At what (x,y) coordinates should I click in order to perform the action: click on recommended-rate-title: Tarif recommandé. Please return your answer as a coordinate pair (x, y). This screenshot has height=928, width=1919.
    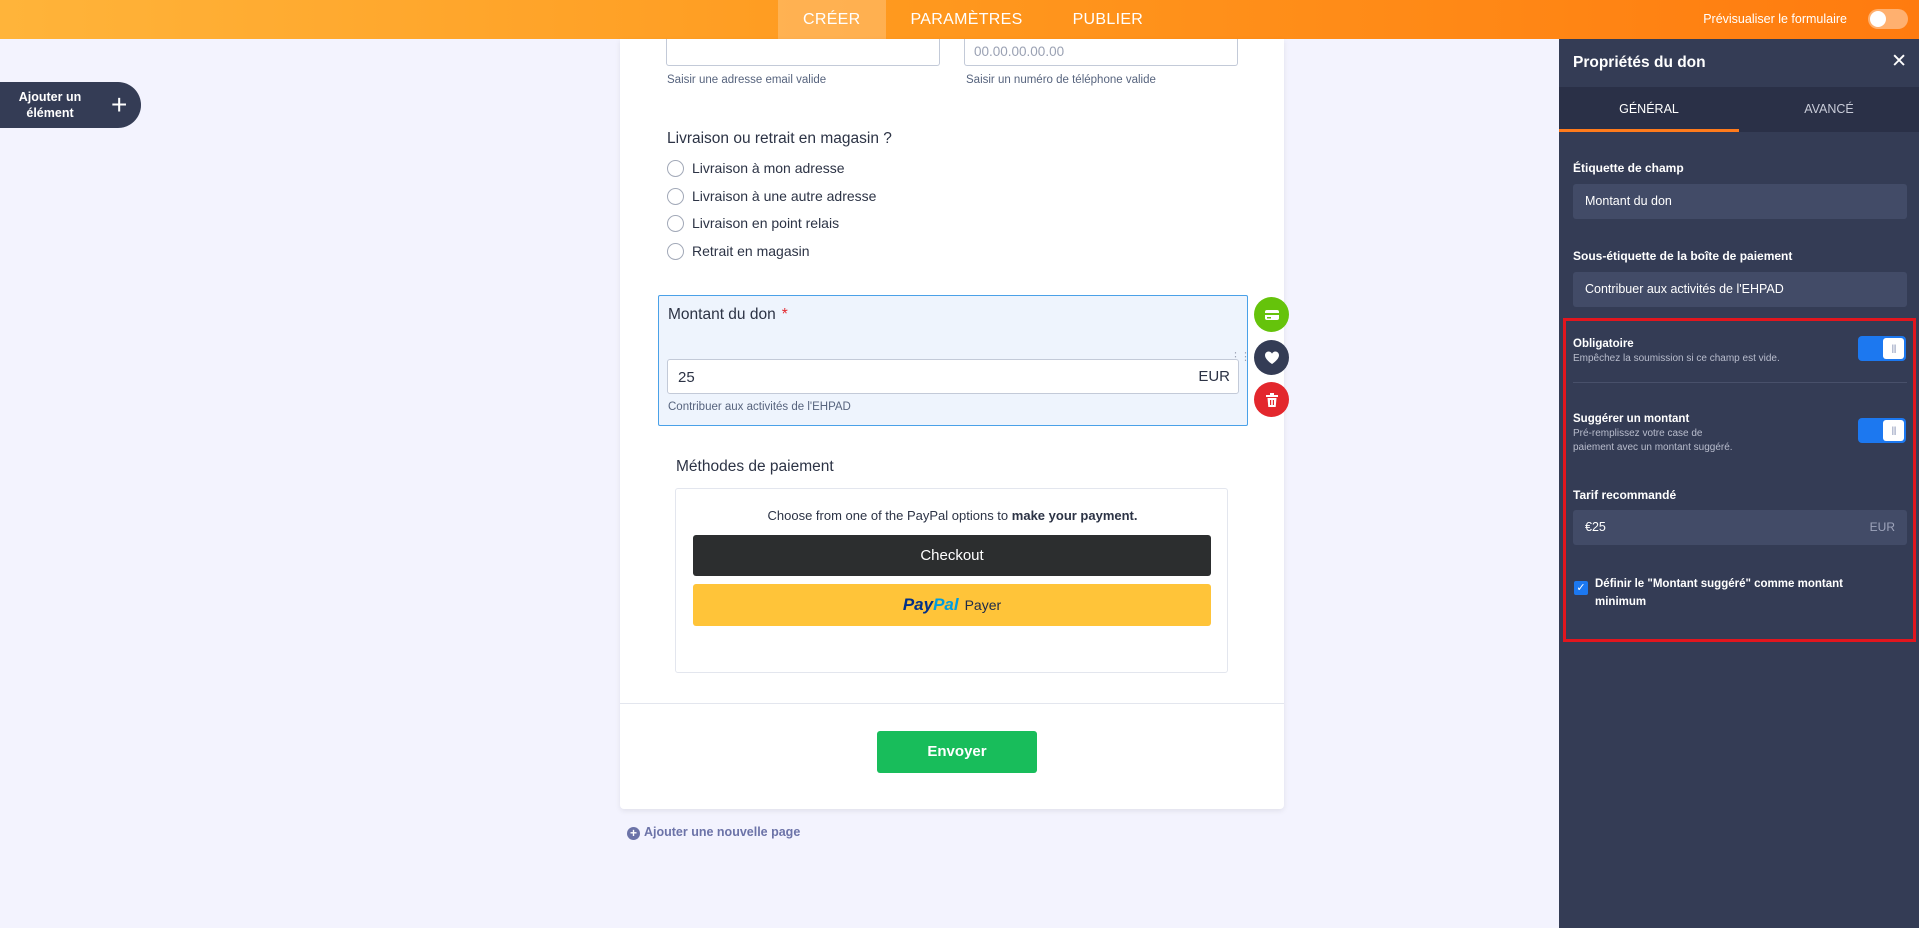
    Looking at the image, I should click on (1625, 495).